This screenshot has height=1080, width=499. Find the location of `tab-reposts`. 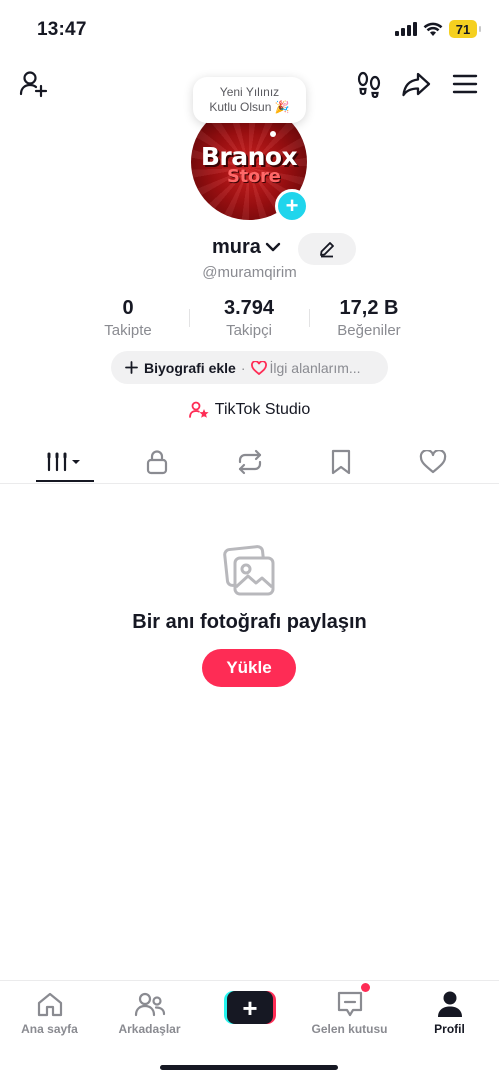

tab-reposts is located at coordinates (250, 462).